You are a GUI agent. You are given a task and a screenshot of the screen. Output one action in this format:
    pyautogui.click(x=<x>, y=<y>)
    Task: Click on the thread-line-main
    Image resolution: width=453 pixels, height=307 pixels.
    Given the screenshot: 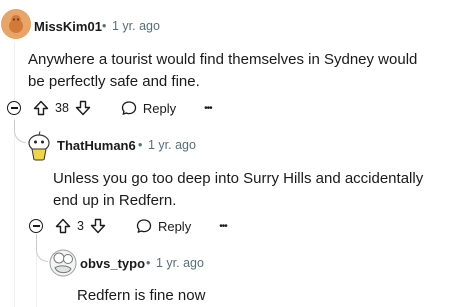 What is the action you would take?
    pyautogui.click(x=14, y=72)
    